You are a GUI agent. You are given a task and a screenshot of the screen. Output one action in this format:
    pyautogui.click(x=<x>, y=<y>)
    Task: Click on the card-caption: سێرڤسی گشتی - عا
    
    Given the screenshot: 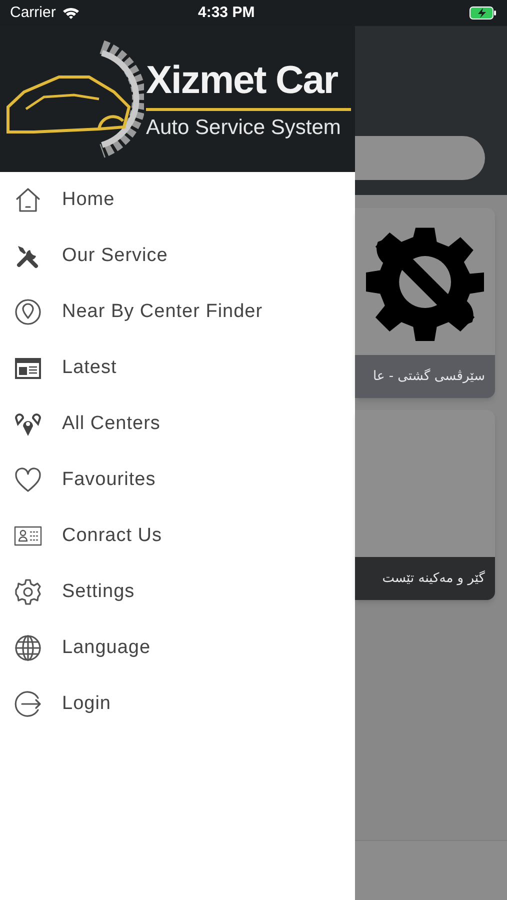 What is the action you would take?
    pyautogui.click(x=429, y=377)
    